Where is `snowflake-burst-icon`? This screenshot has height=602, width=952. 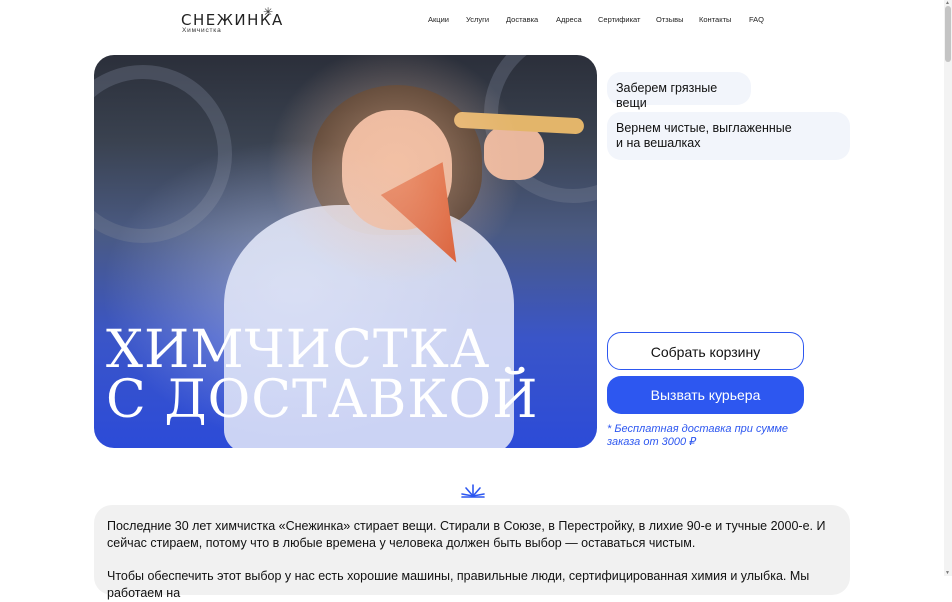 snowflake-burst-icon is located at coordinates (473, 491).